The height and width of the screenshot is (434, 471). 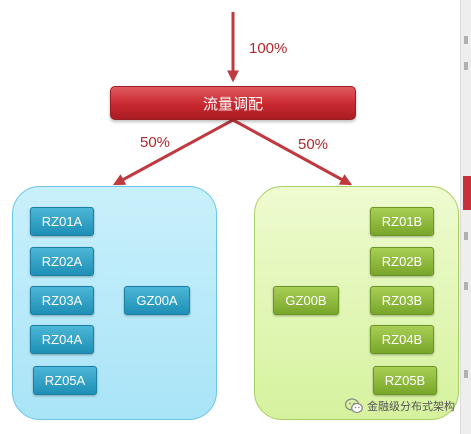 I want to click on rz-node-b2: RZ02B, so click(x=402, y=261).